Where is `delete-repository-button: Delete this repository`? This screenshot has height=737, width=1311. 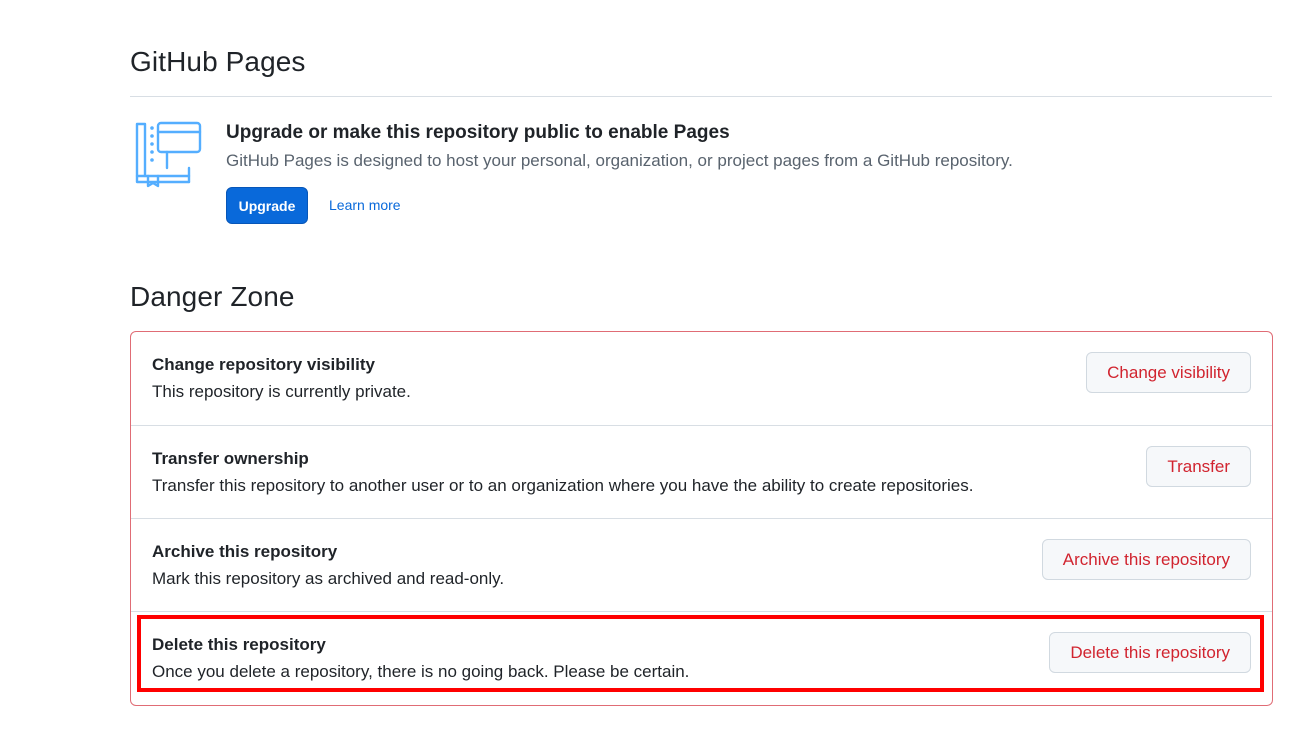 delete-repository-button: Delete this repository is located at coordinates (1150, 652).